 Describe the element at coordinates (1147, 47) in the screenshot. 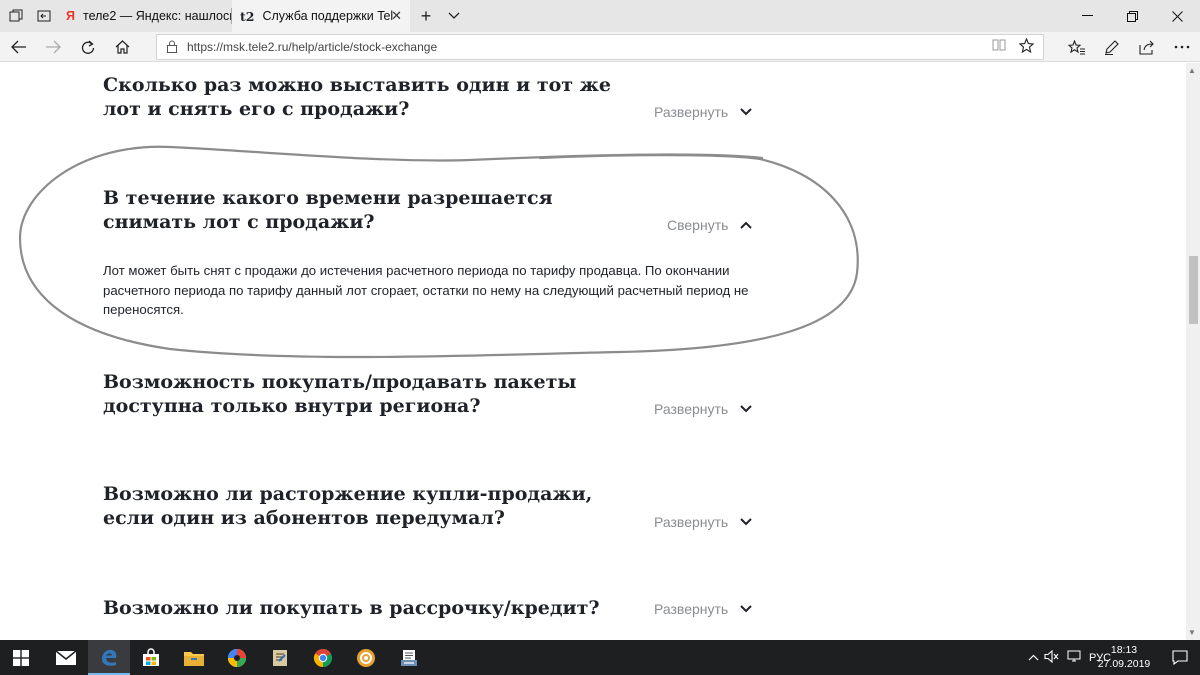

I see `share-icon` at that location.